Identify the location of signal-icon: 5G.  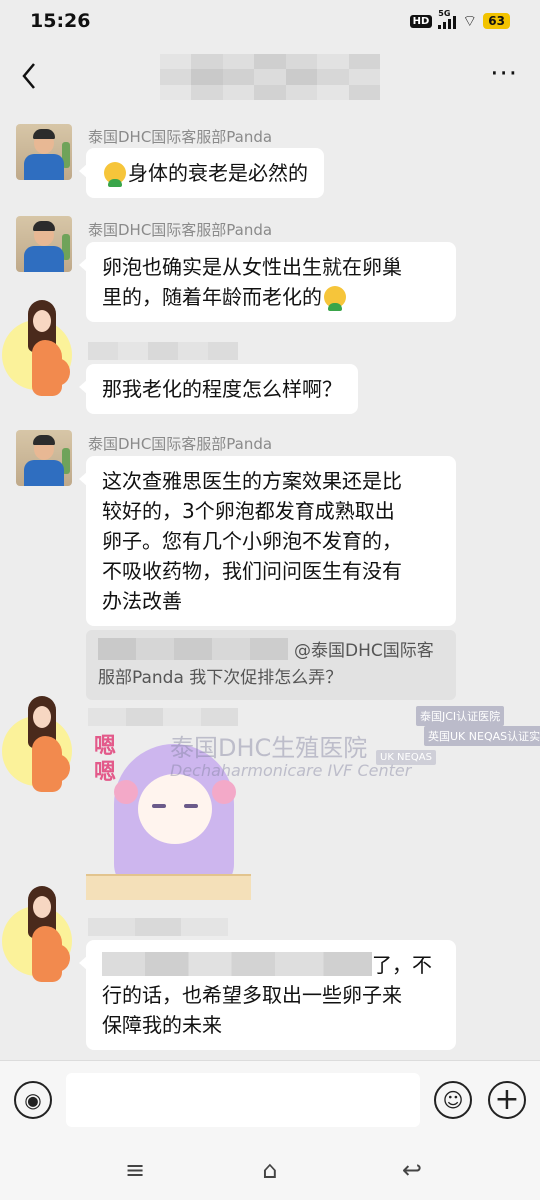
(447, 19).